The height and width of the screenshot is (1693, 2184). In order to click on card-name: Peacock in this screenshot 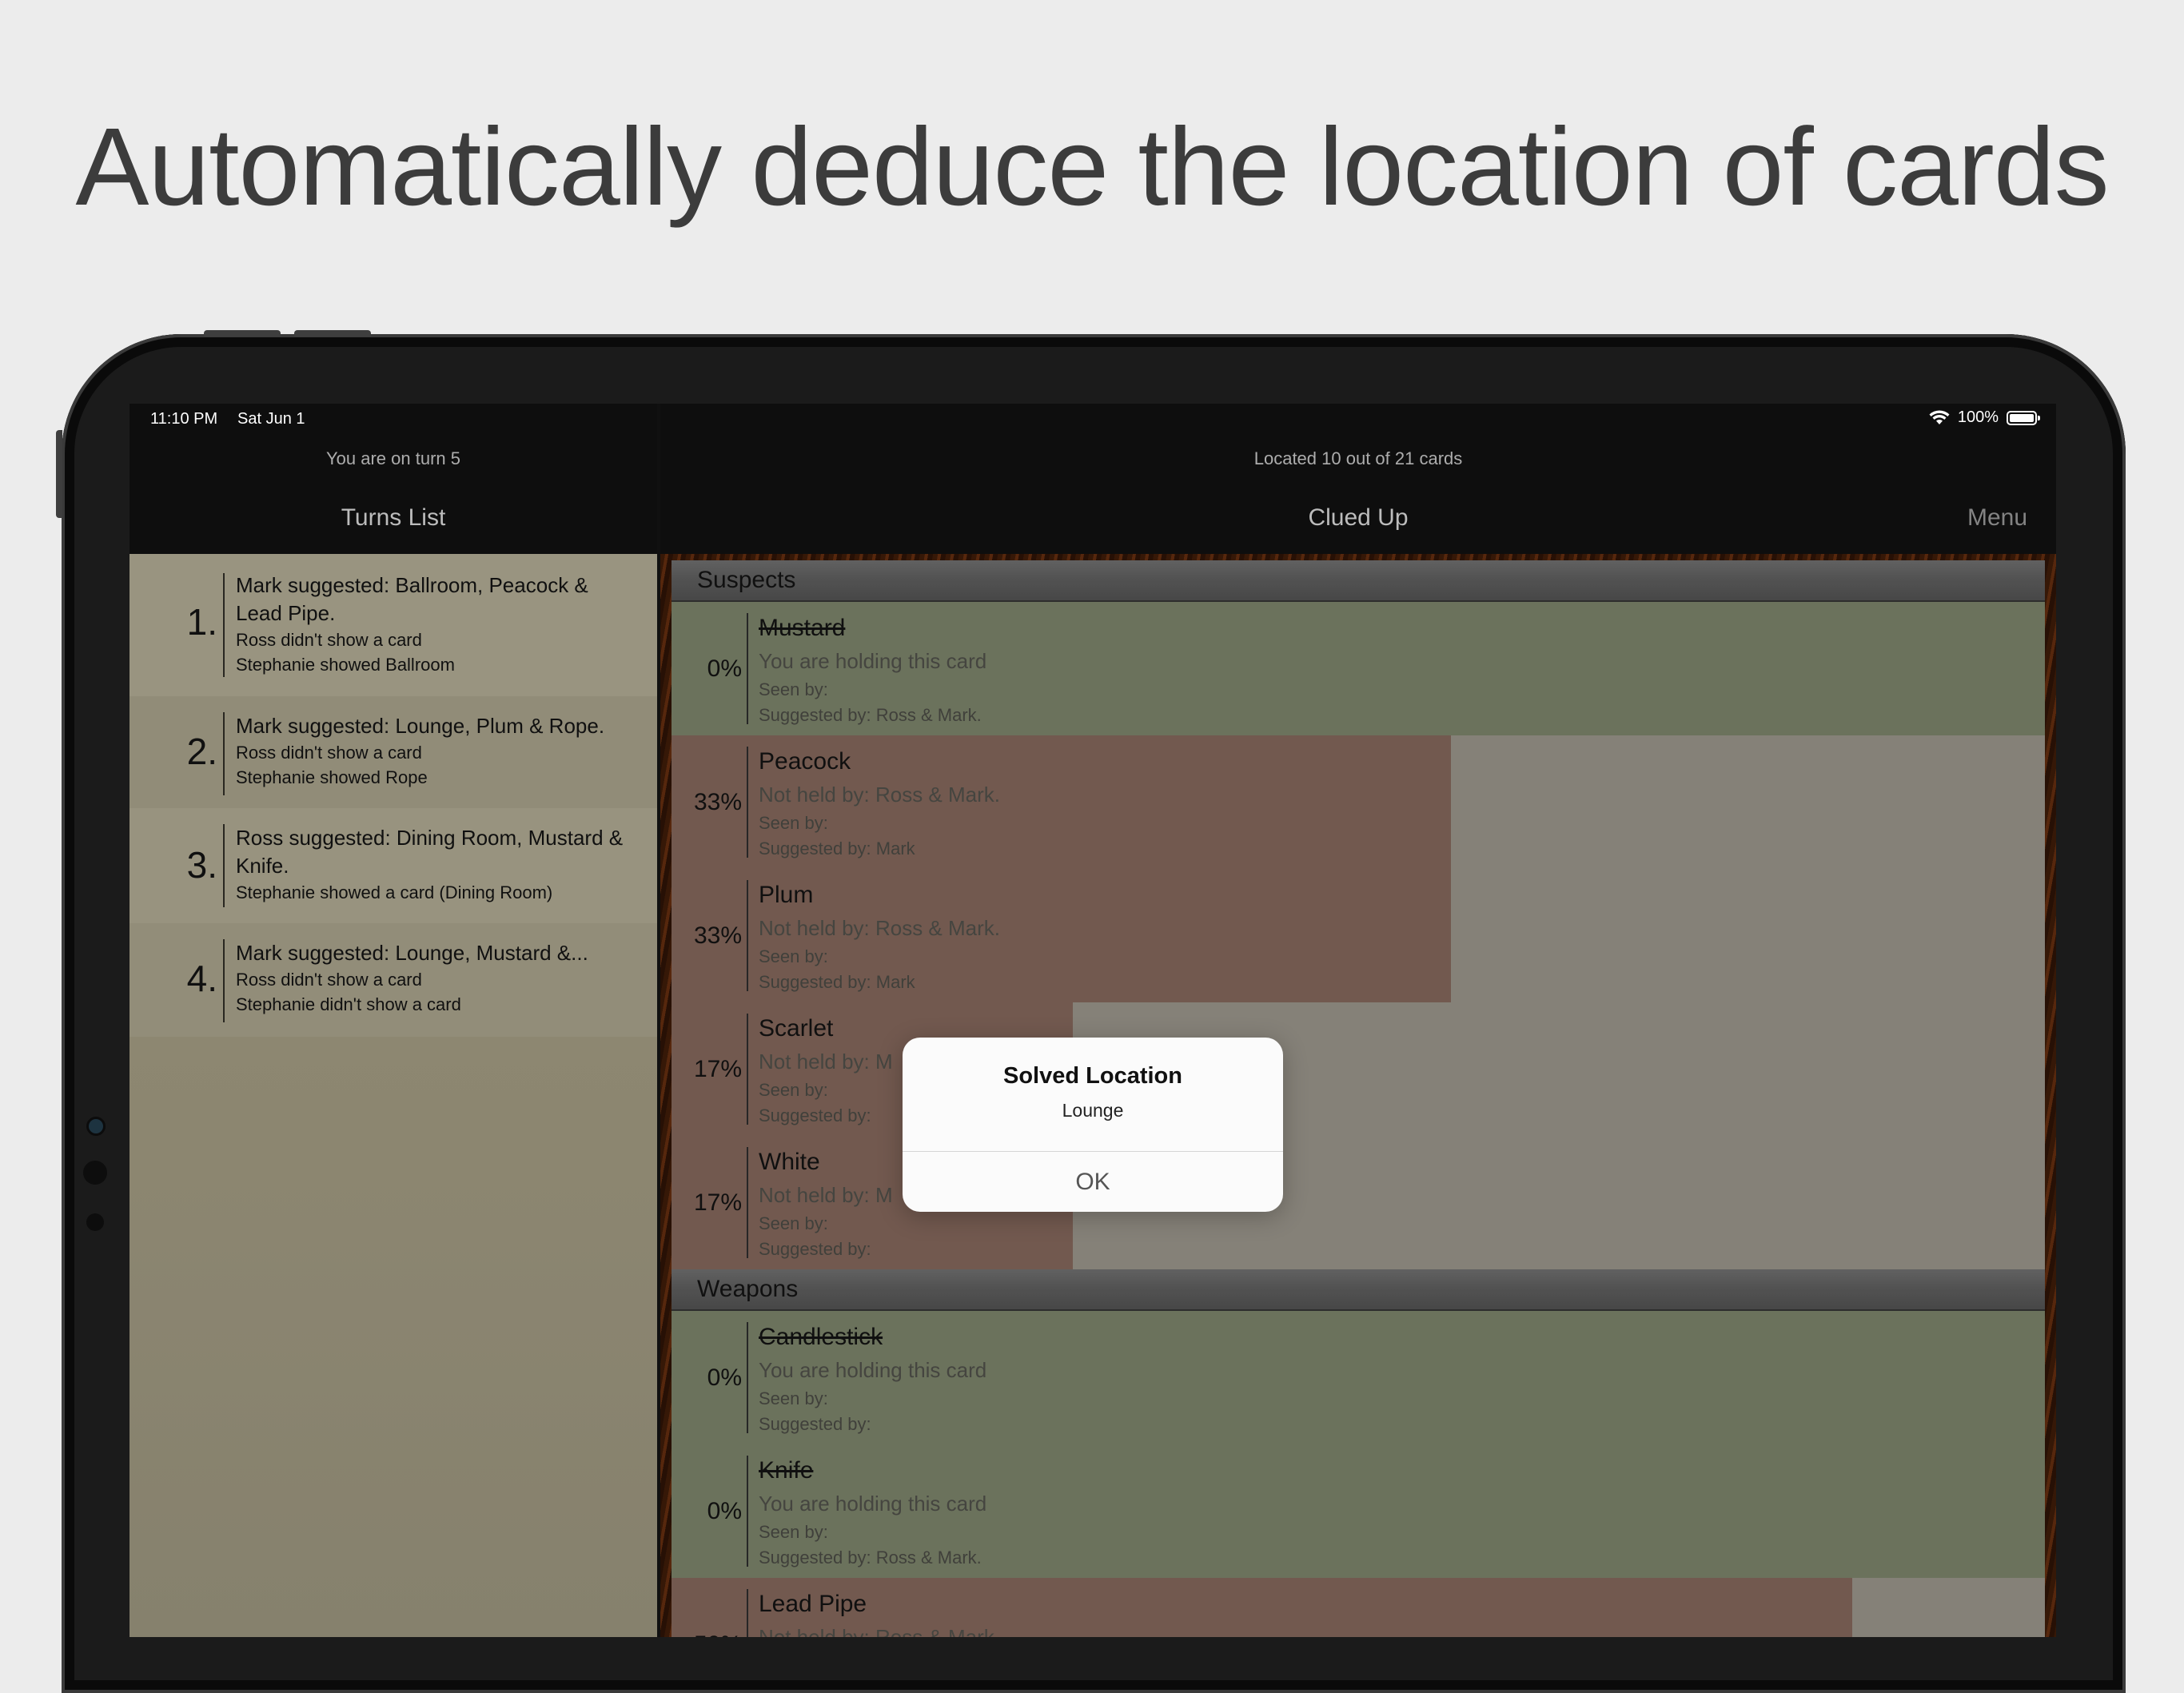, I will do `click(805, 761)`.